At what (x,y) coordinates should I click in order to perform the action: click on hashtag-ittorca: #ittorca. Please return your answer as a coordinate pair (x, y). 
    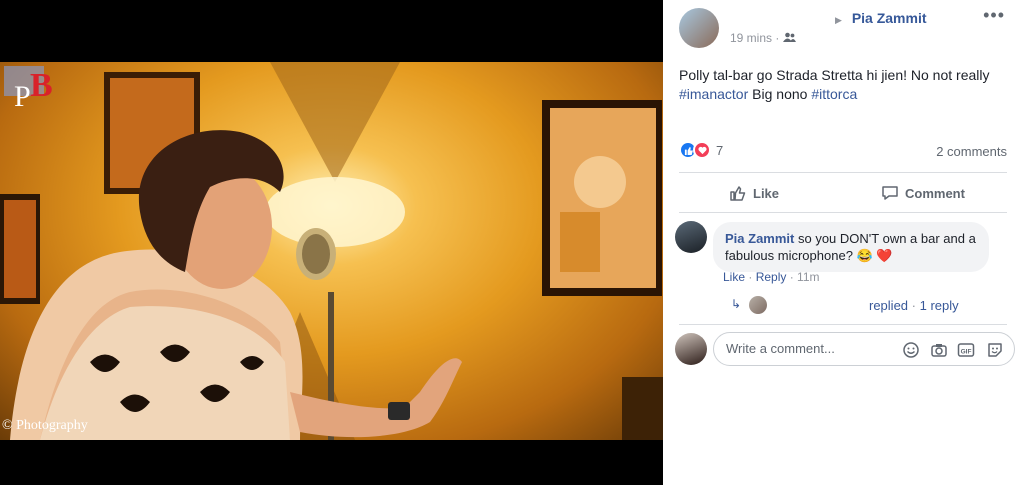
    Looking at the image, I should click on (834, 94).